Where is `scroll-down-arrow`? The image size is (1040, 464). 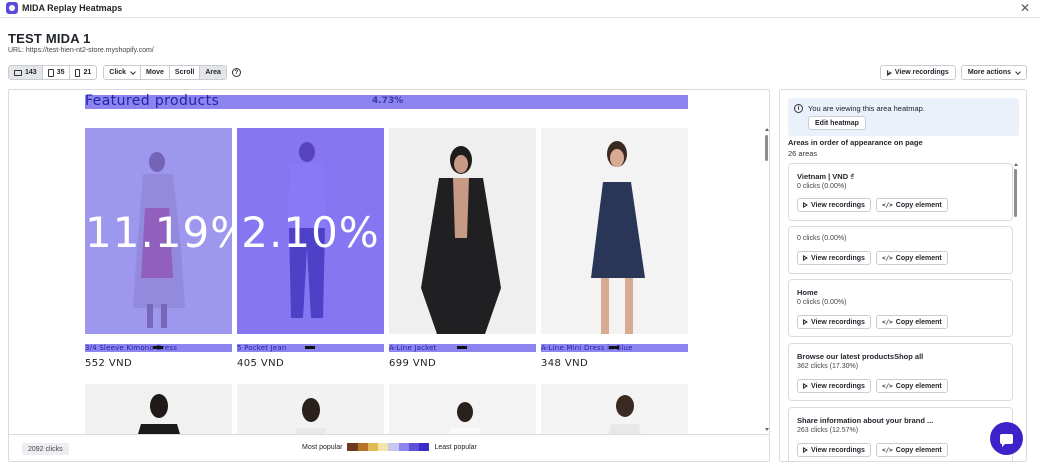
scroll-down-arrow is located at coordinates (767, 429).